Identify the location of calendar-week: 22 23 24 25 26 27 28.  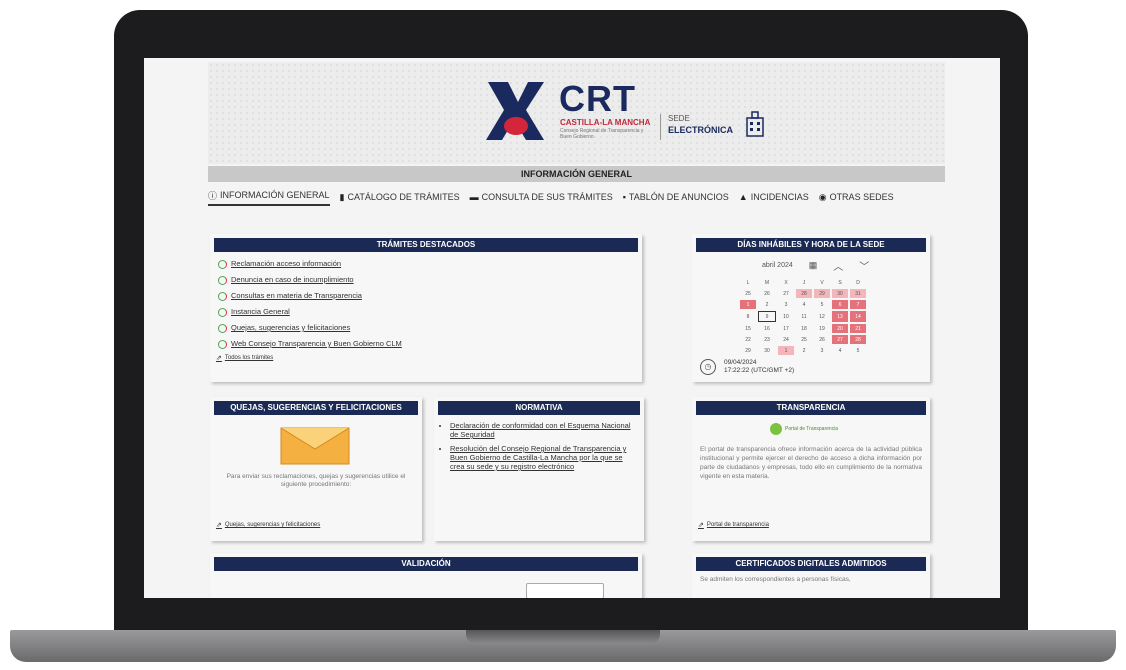
(803, 339).